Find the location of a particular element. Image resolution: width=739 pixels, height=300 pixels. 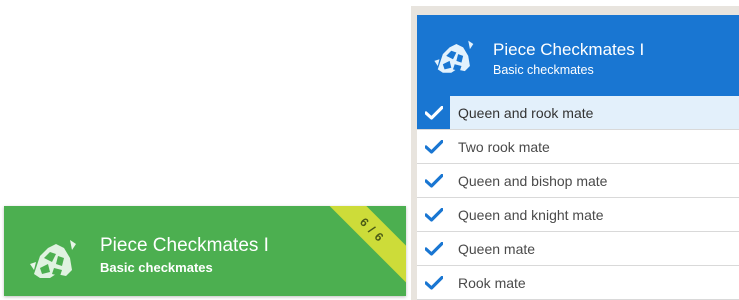

chapter-item: Queen and bishop mate is located at coordinates (578, 181).